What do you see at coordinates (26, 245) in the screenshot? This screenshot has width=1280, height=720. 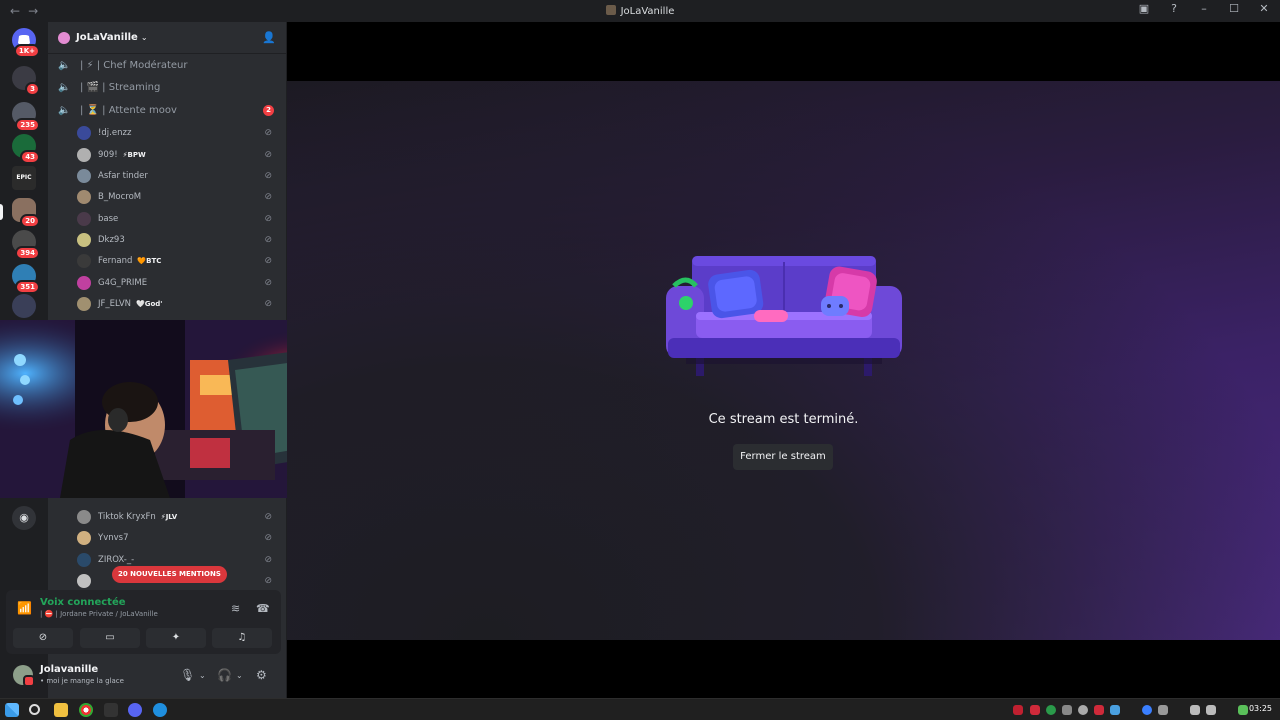 I see `server-icon-5: 394` at bounding box center [26, 245].